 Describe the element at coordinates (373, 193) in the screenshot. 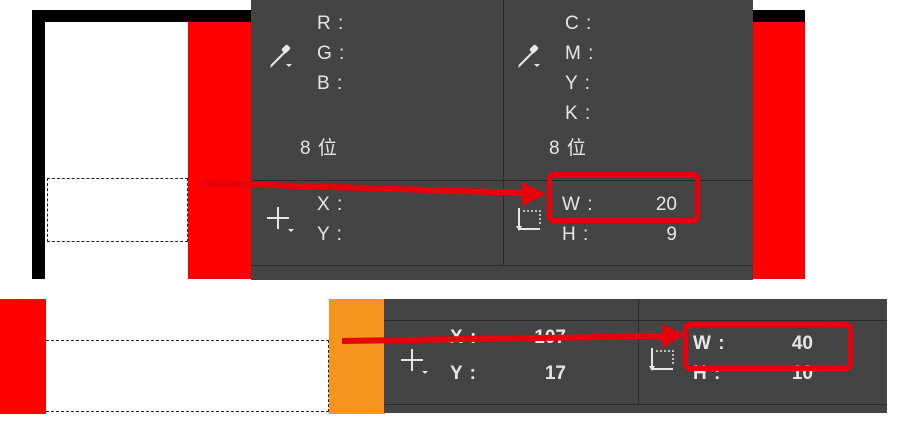

I see `arrow-top` at that location.